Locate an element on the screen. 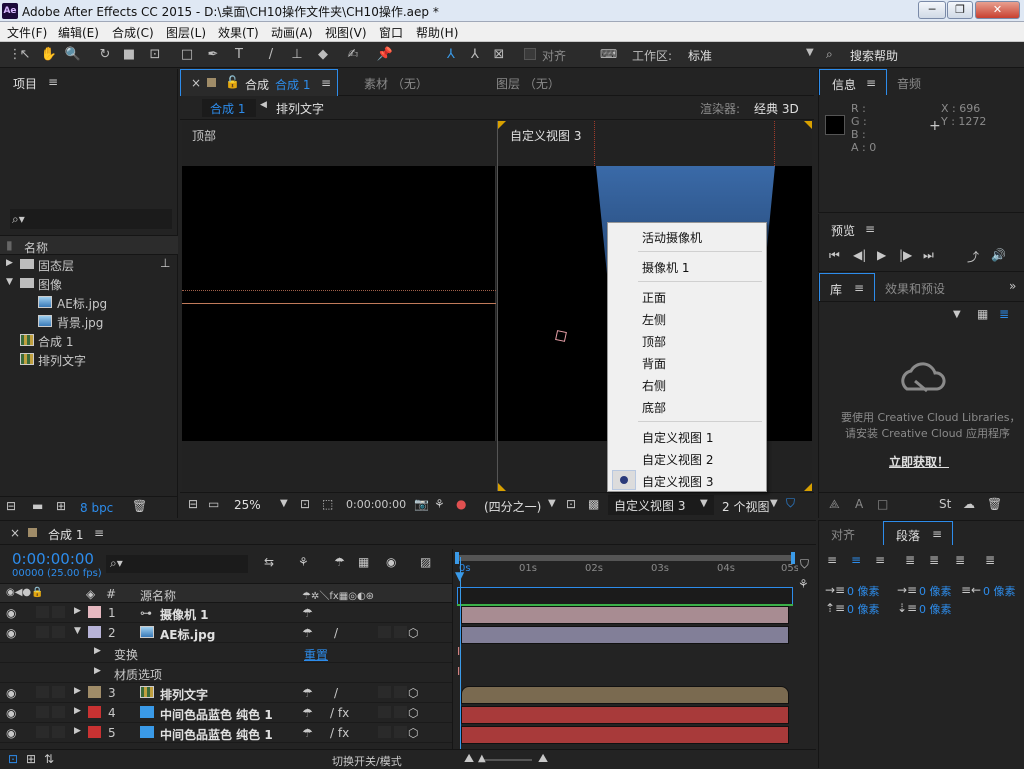  selection-tool-icon: ↖ is located at coordinates (25, 55).